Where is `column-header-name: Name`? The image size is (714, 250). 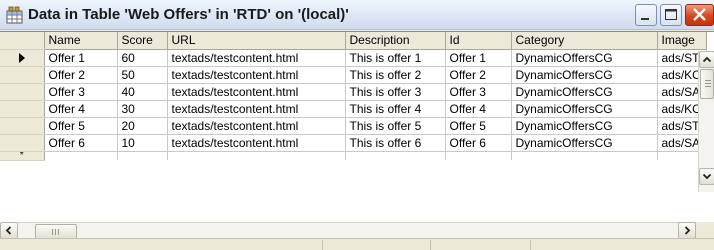
column-header-name: Name is located at coordinates (81, 41).